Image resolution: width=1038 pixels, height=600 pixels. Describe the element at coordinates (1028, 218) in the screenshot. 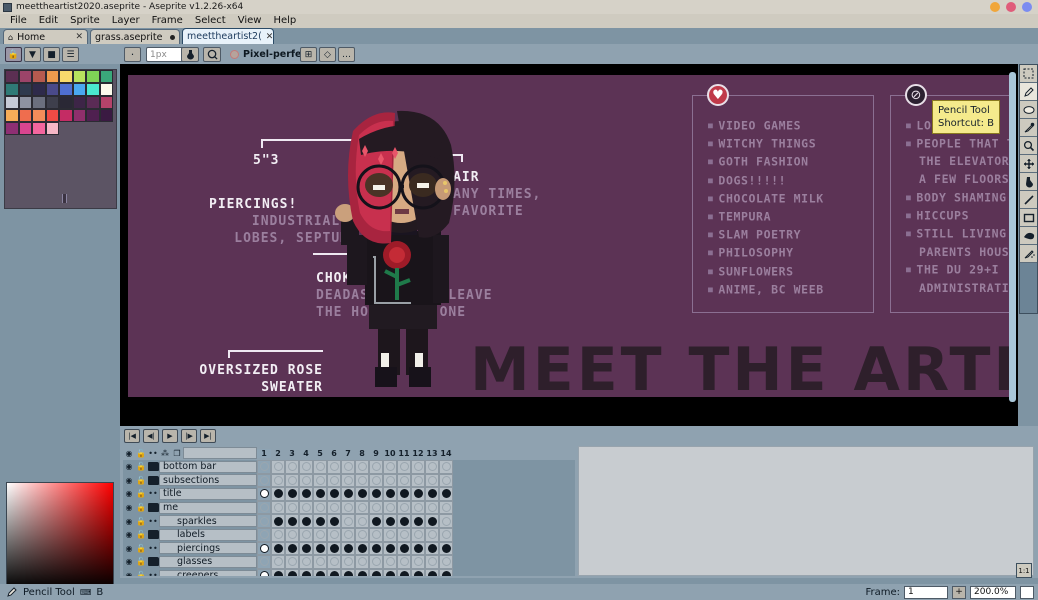

I see `rectangle-tool` at that location.